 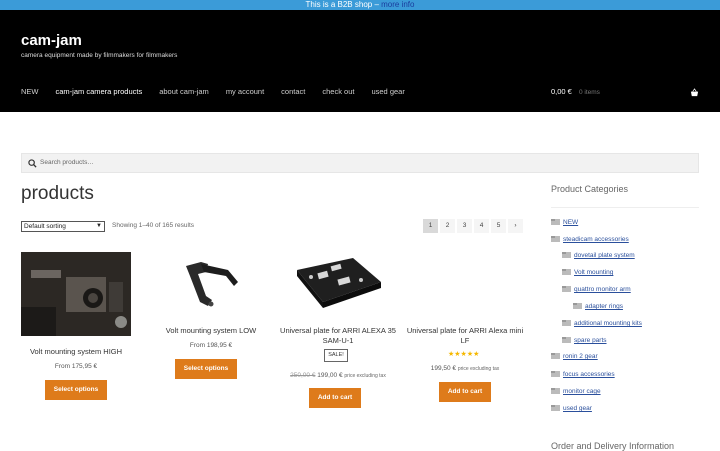 What do you see at coordinates (447, 226) in the screenshot?
I see `page-2: 2` at bounding box center [447, 226].